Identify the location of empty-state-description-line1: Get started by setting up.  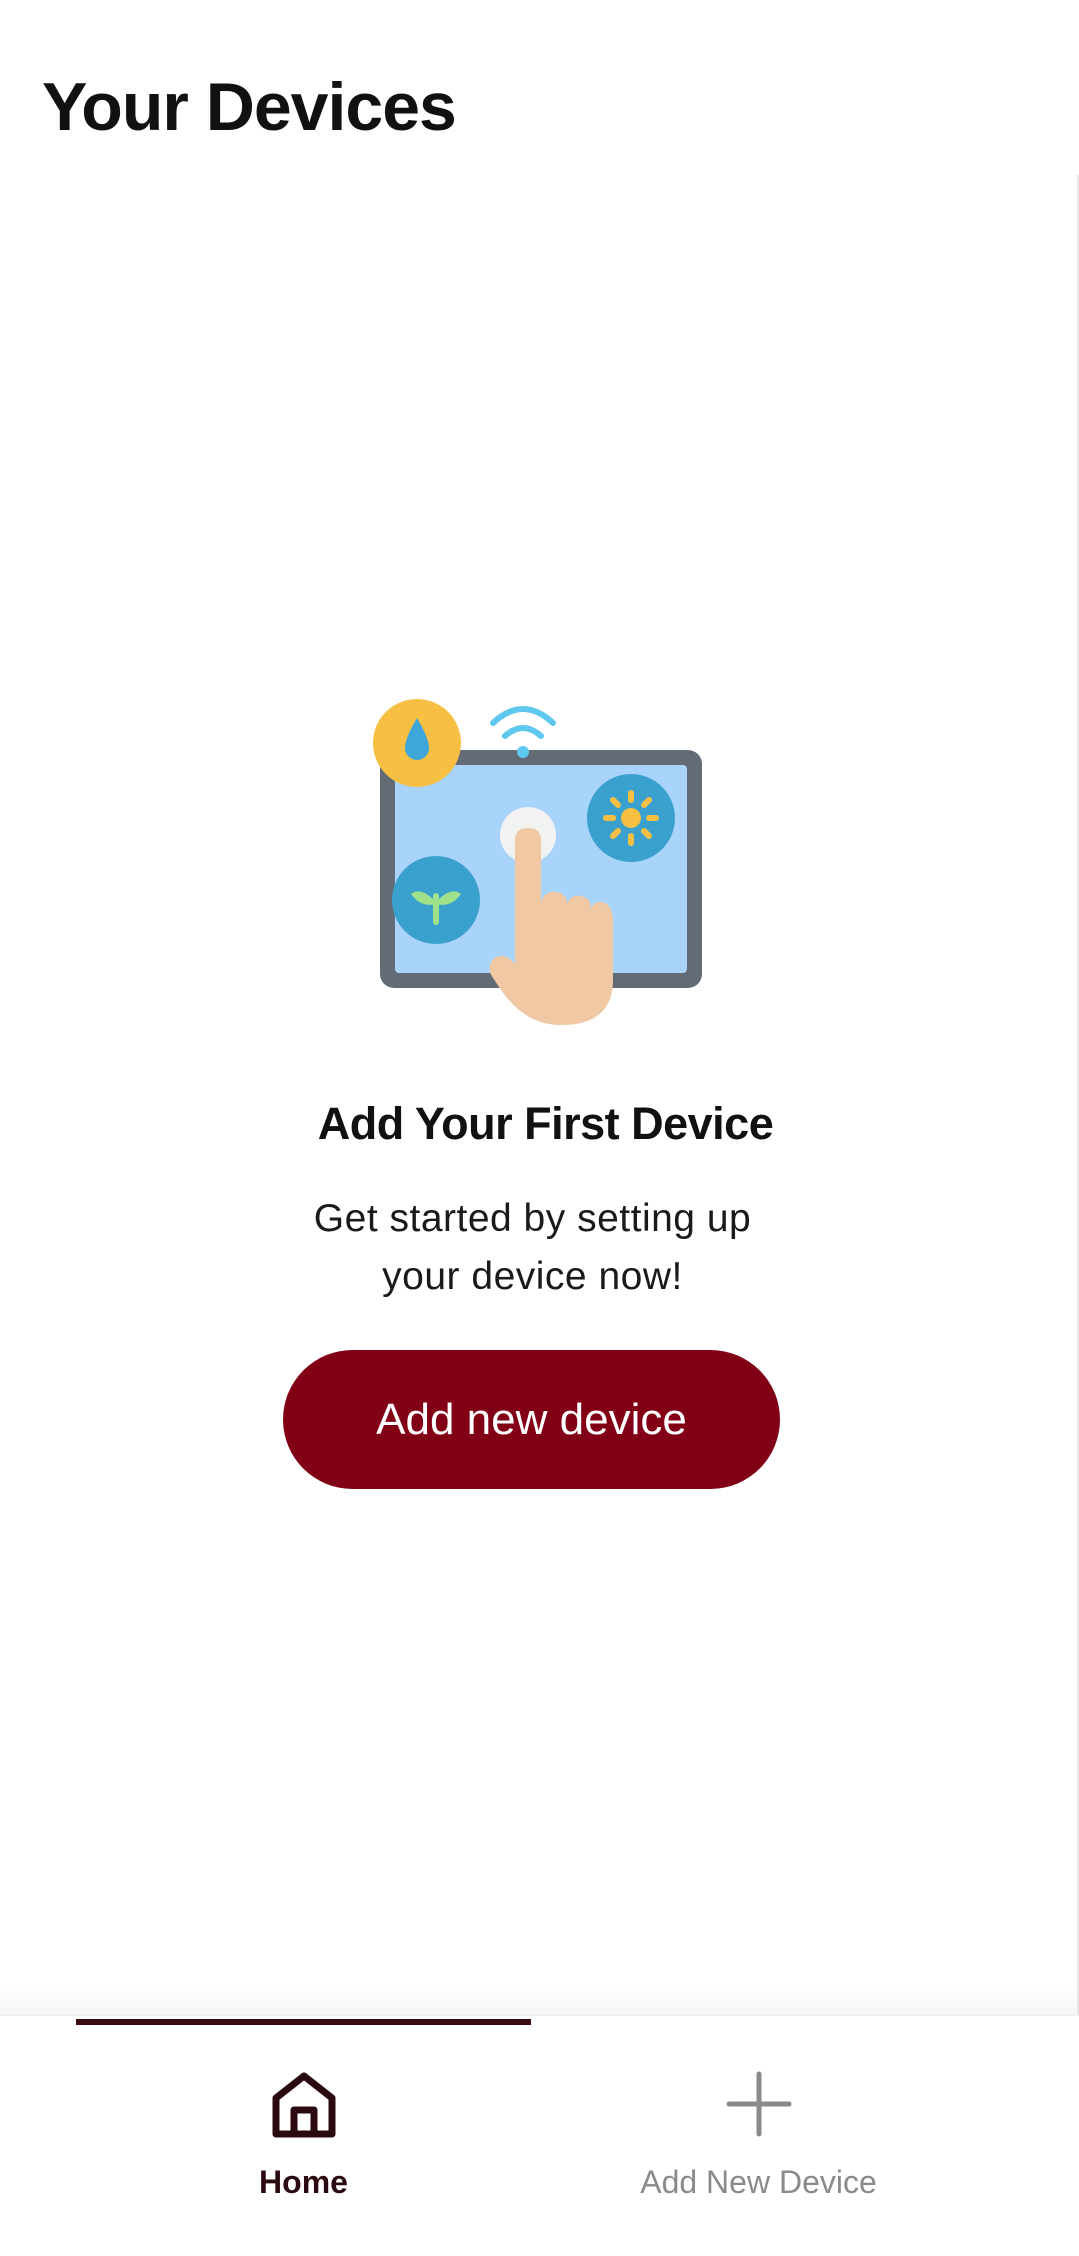
(532, 1218).